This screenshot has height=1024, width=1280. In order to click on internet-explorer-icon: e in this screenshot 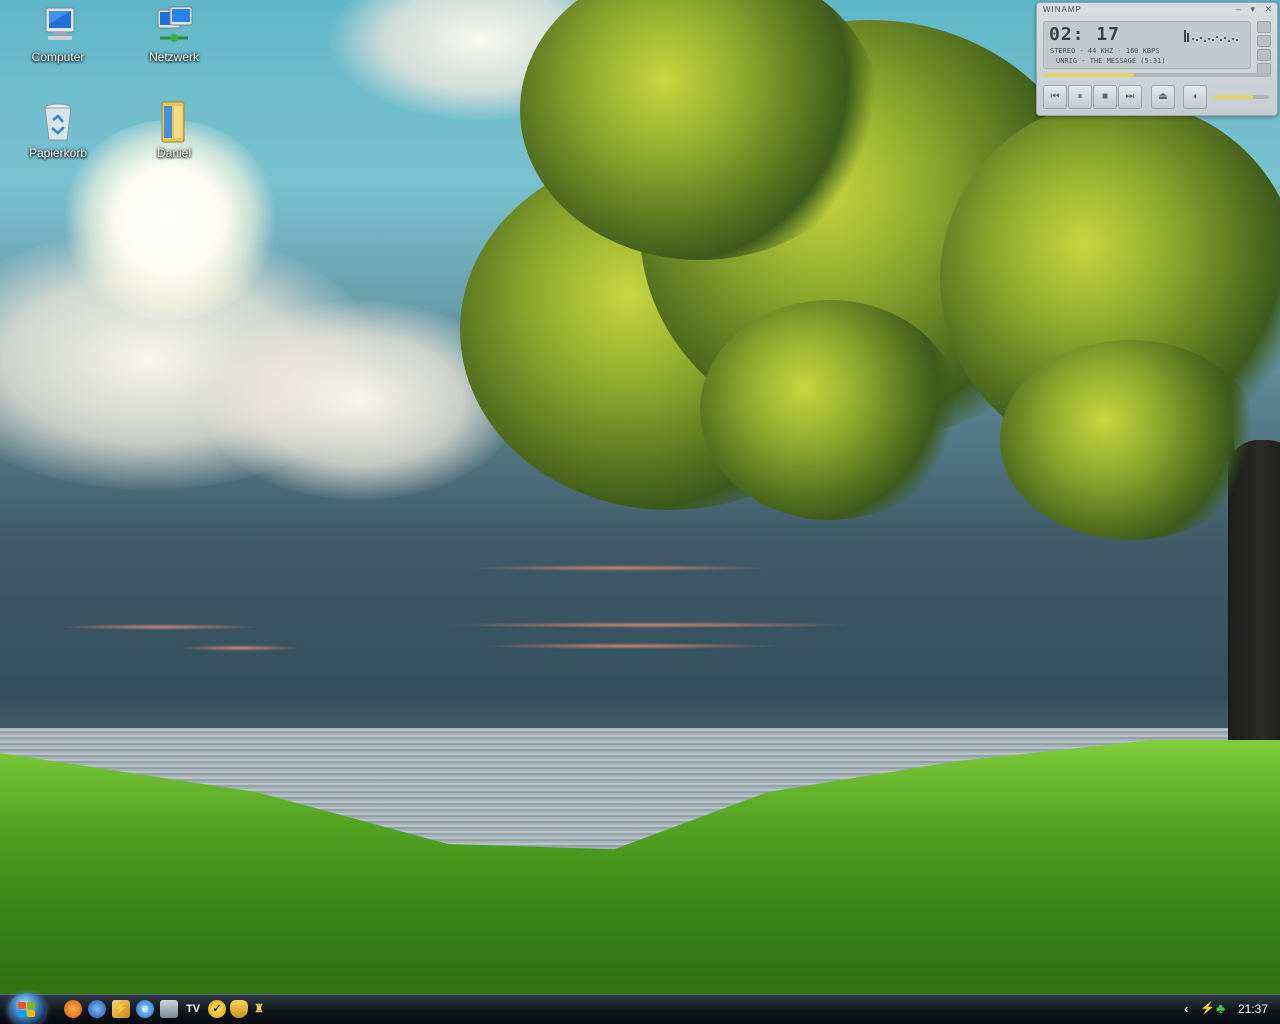, I will do `click(145, 1009)`.